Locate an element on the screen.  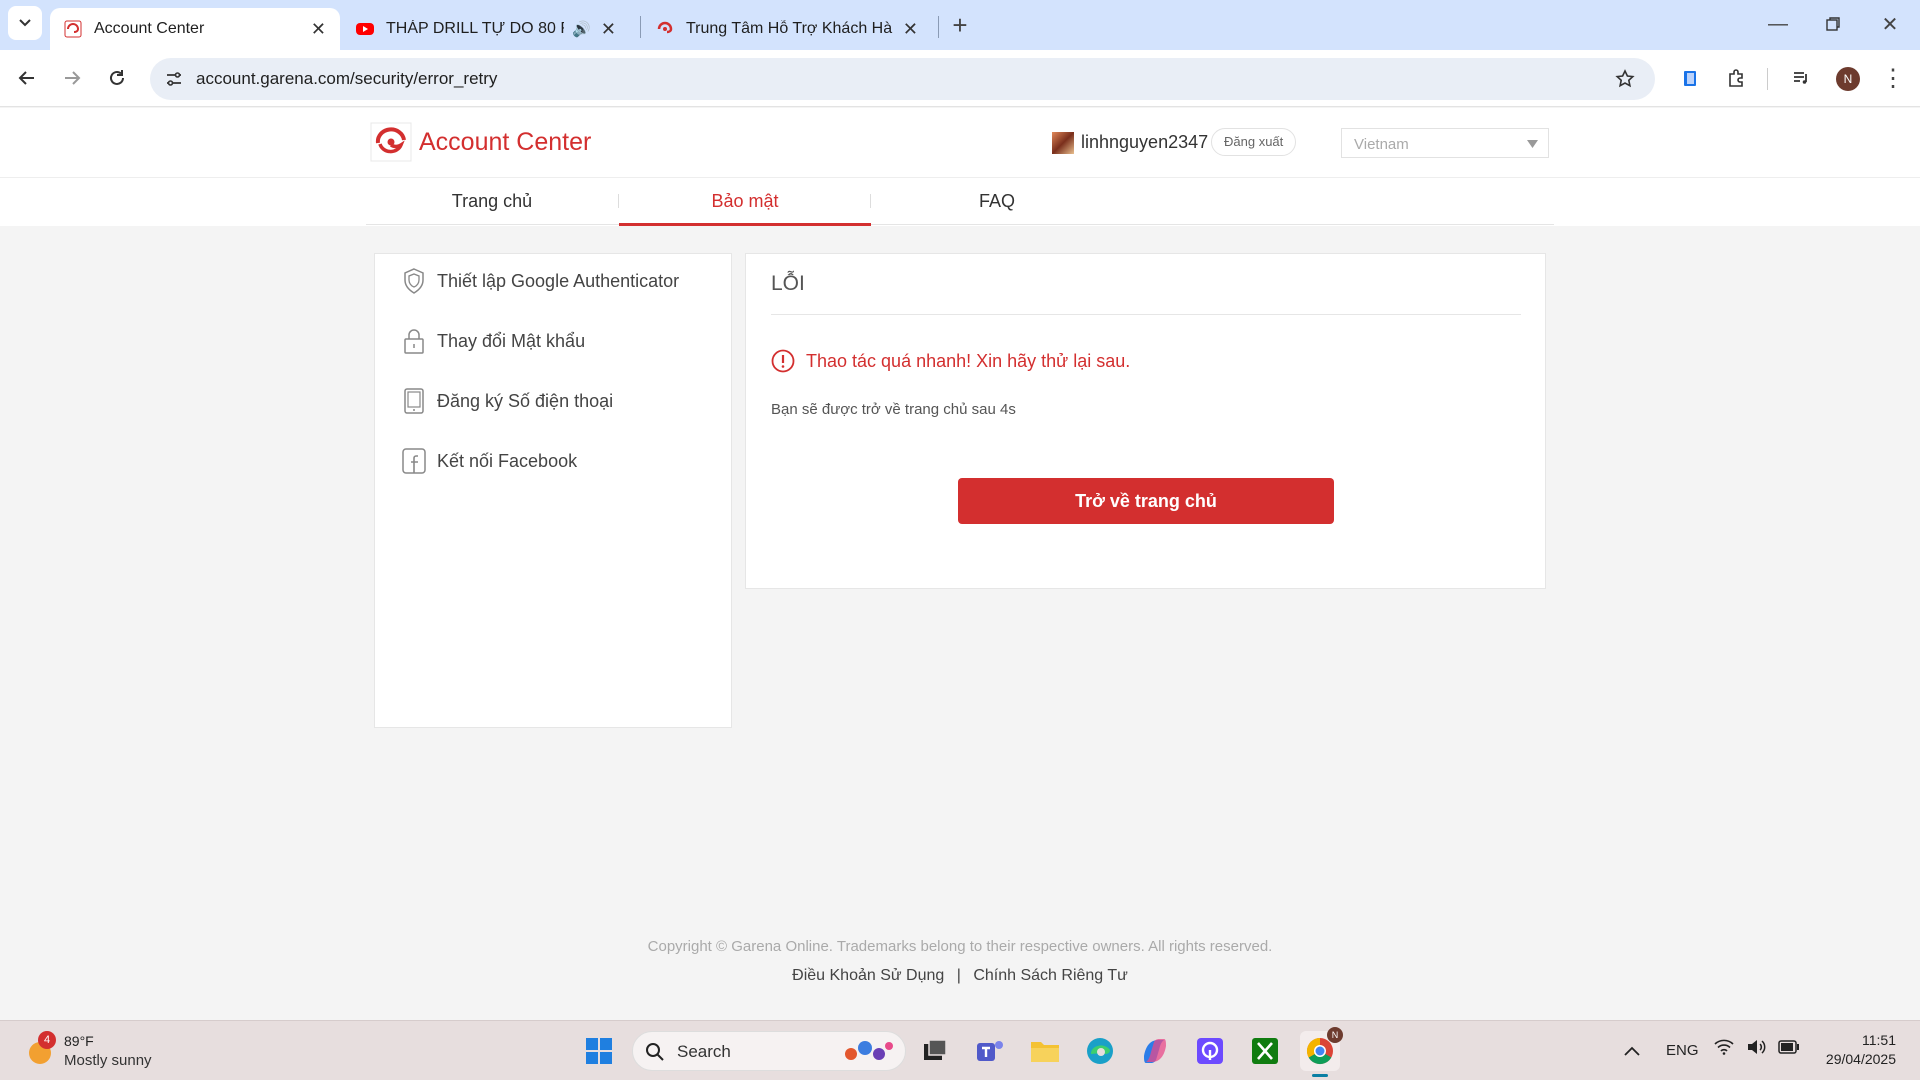
nav-tab-security: Bảo mật is located at coordinates (745, 202).